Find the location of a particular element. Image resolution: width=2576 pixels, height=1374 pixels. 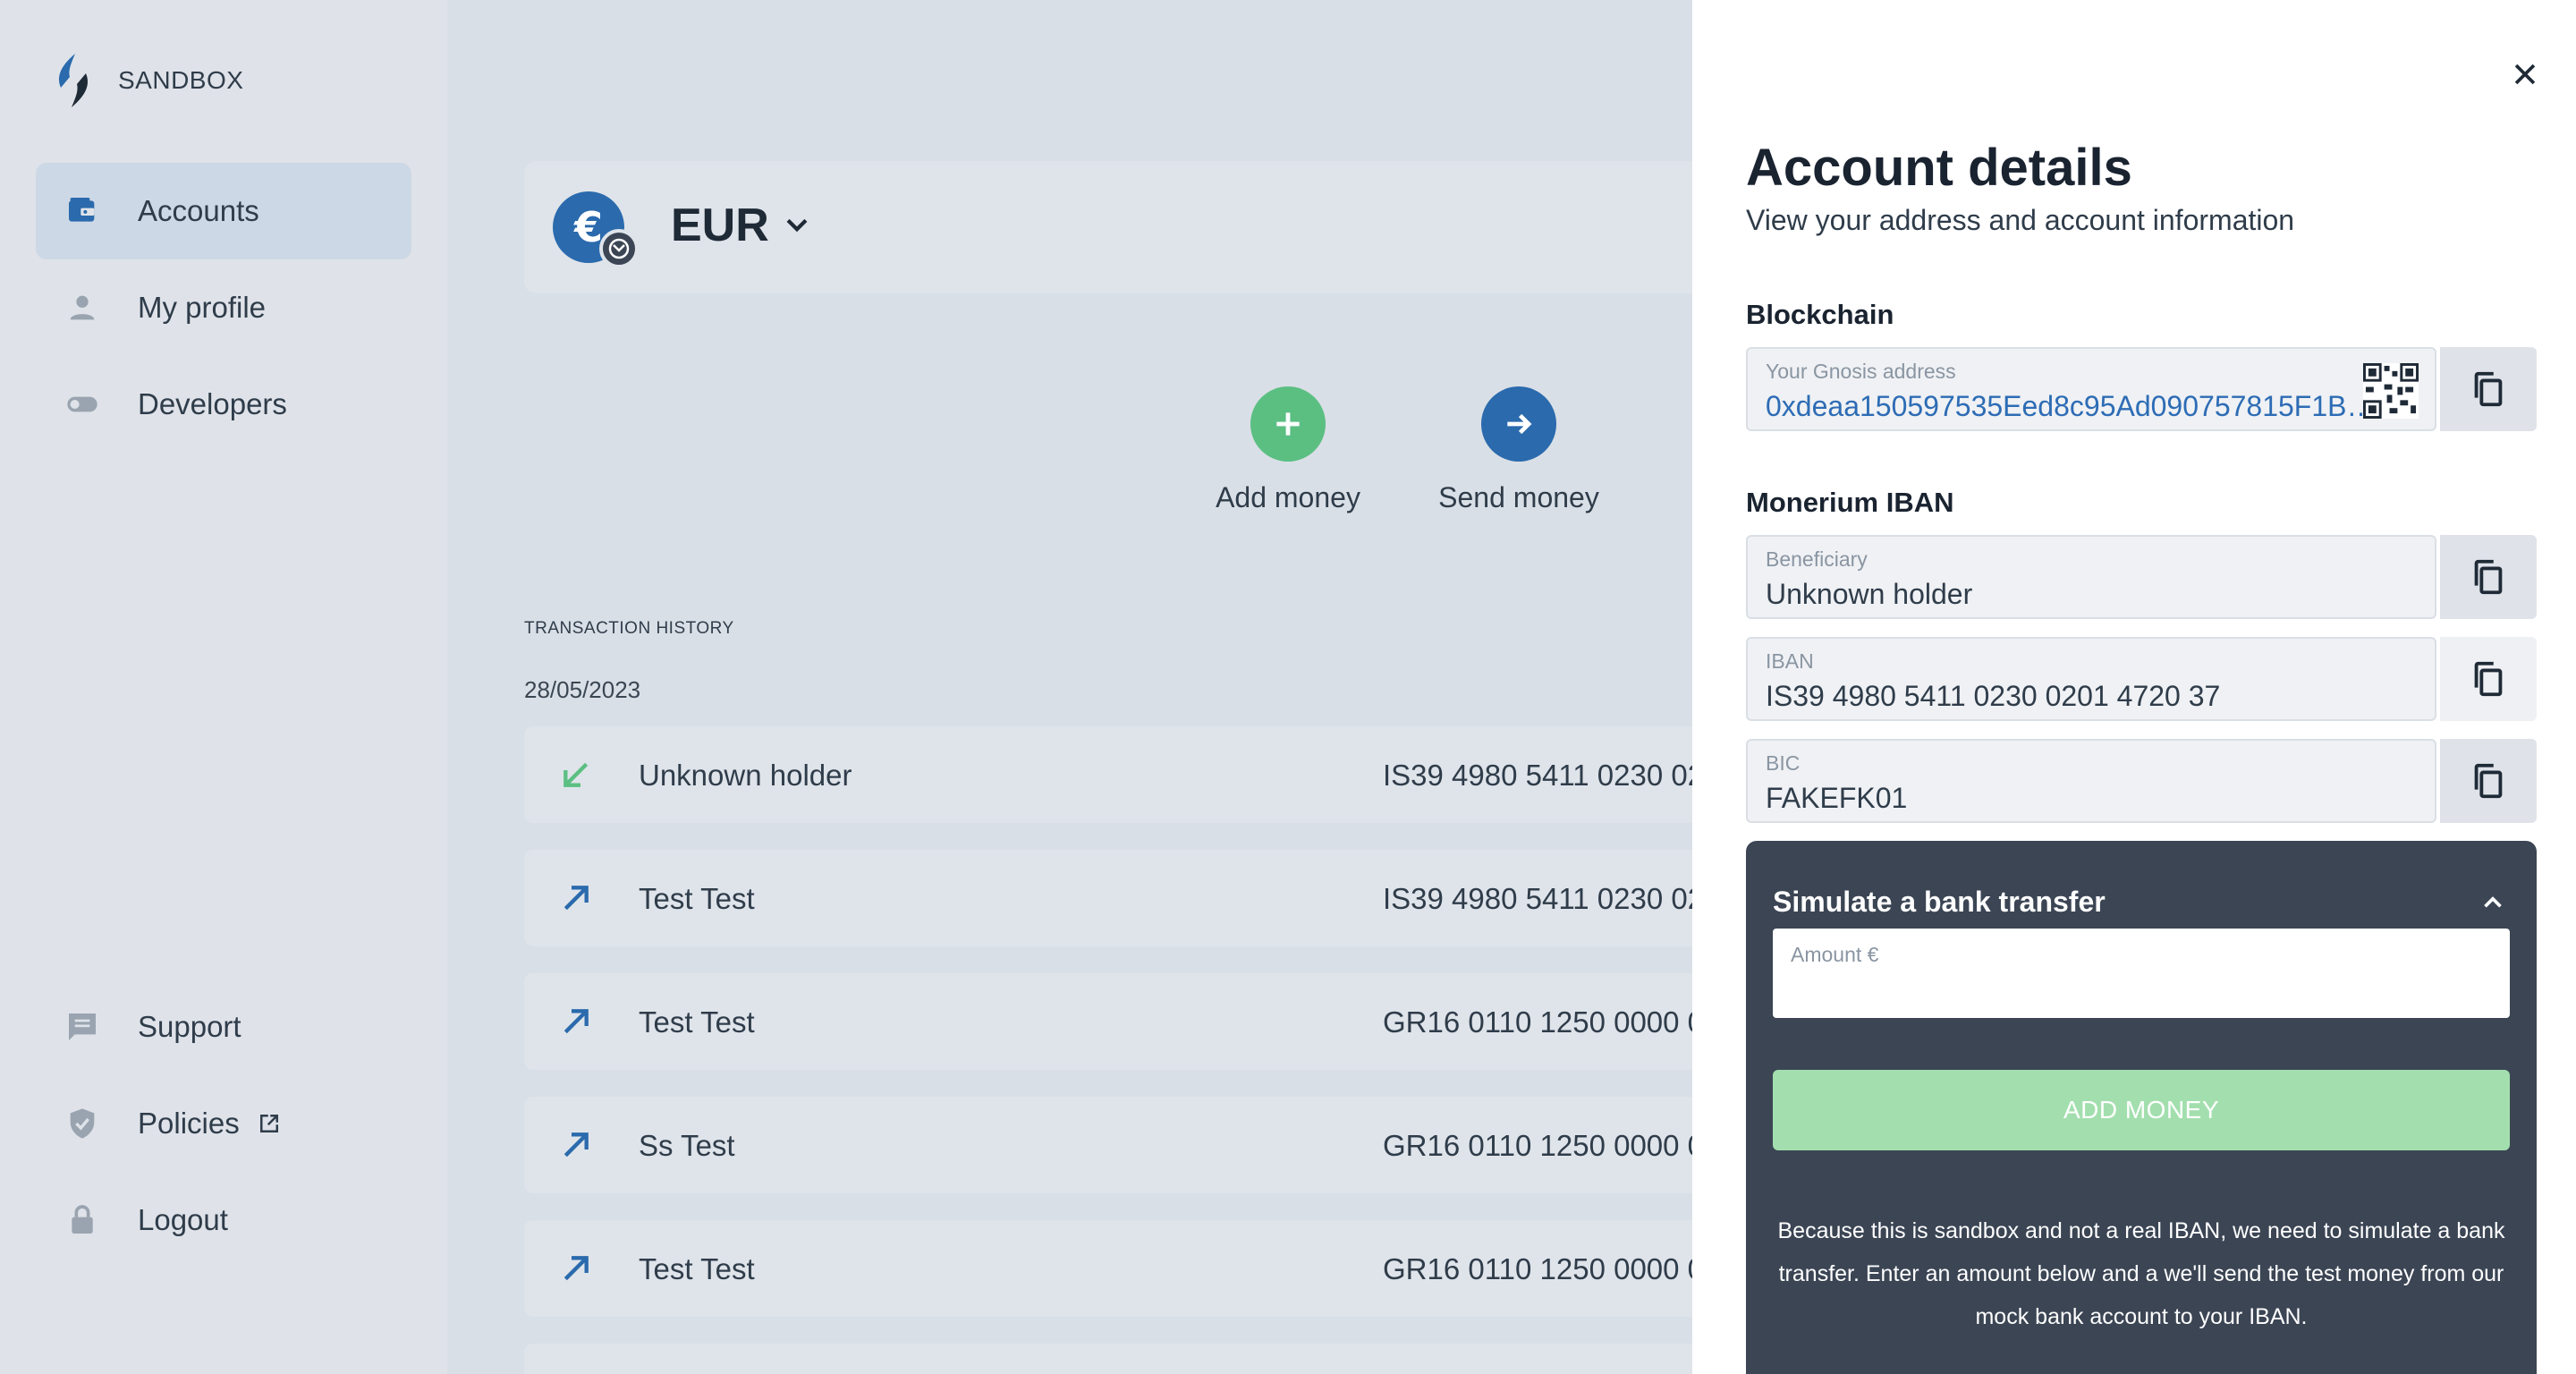

add-money-label: Add money is located at coordinates (1288, 497).